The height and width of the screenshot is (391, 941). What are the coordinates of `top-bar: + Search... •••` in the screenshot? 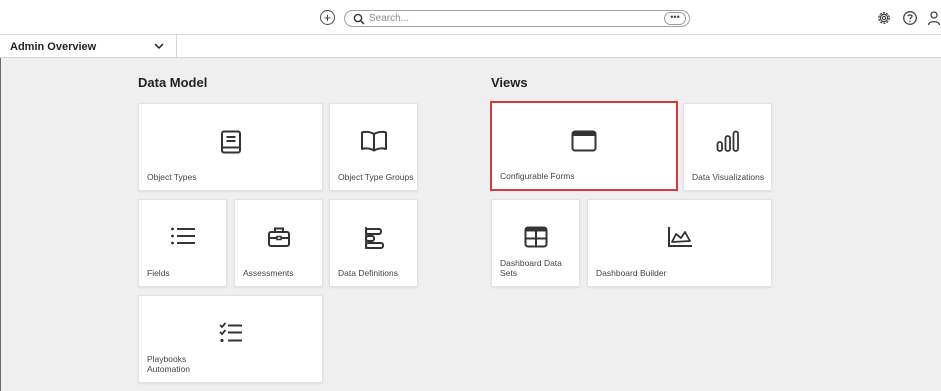 It's located at (470, 17).